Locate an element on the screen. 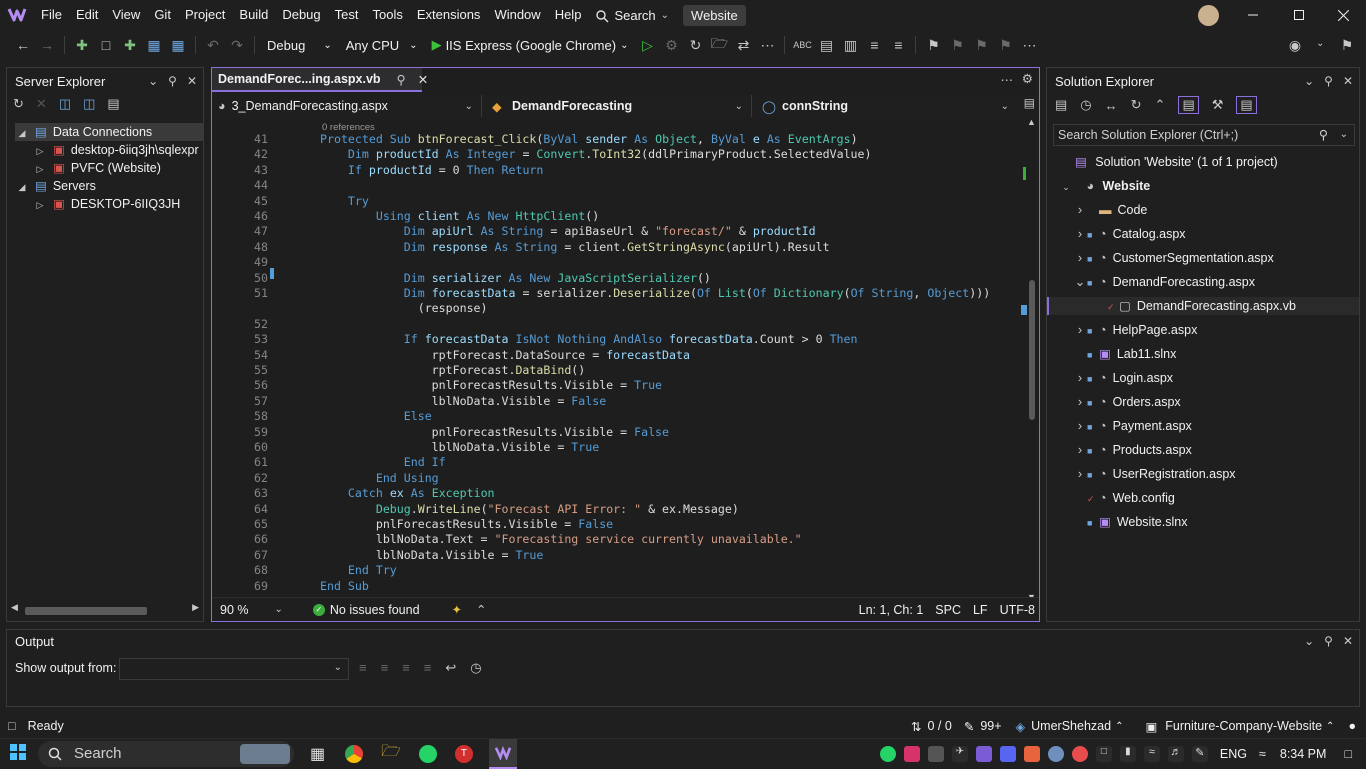 This screenshot has height=769, width=1366. tray-weather-icon is located at coordinates (1055, 753).